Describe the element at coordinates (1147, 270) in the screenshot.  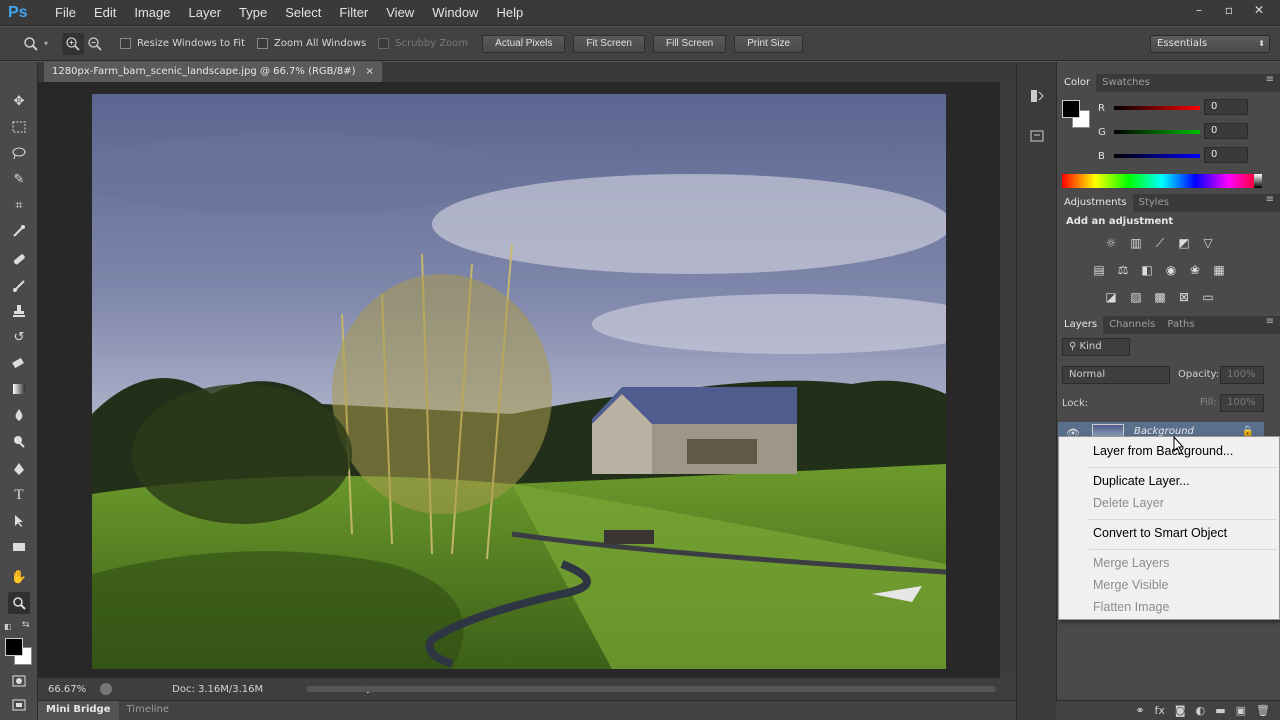
I see `black-white-icon: ◧` at that location.